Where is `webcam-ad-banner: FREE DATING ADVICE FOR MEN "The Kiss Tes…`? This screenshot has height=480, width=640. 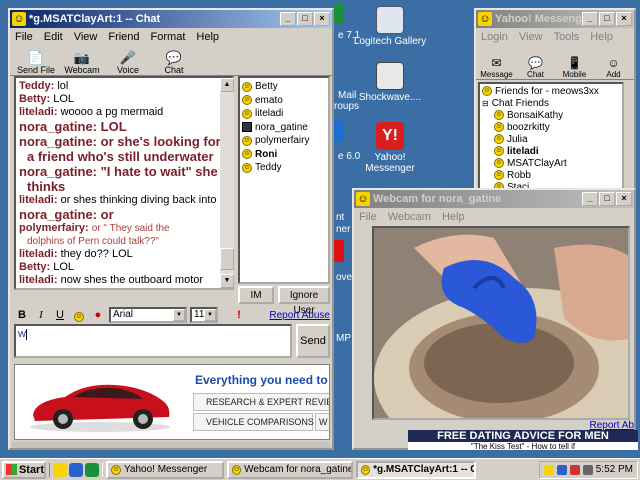
webcam-ad-banner: FREE DATING ADVICE FOR MEN "The Kiss Tes… is located at coordinates (523, 440).